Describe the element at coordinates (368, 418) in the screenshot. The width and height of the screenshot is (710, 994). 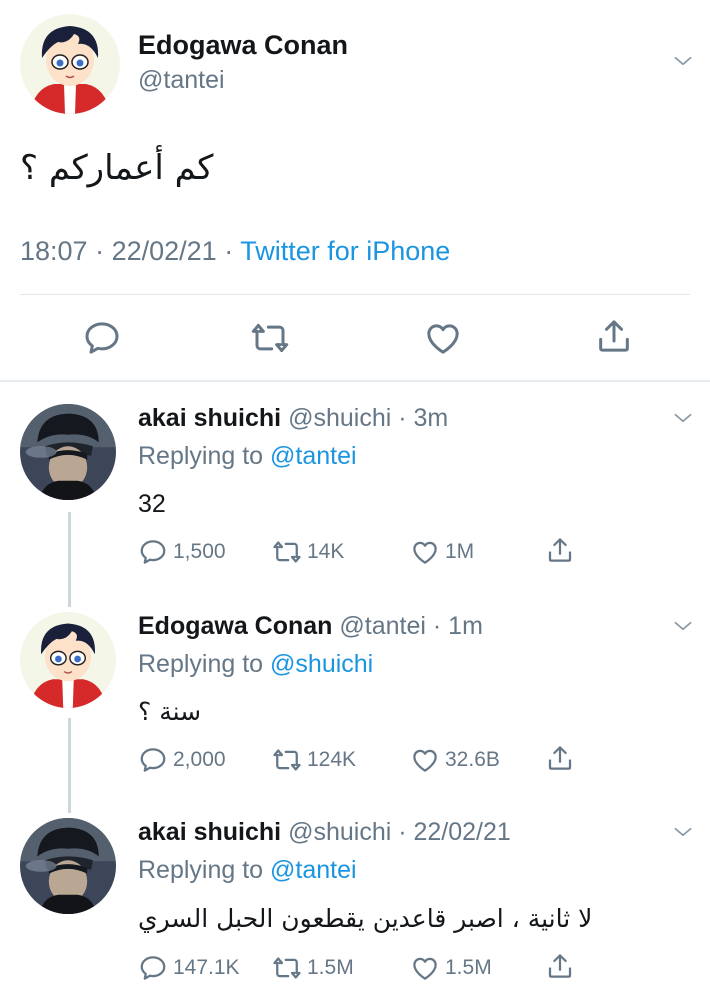
I see `reply-handle-time: @shuichi · 3m` at that location.